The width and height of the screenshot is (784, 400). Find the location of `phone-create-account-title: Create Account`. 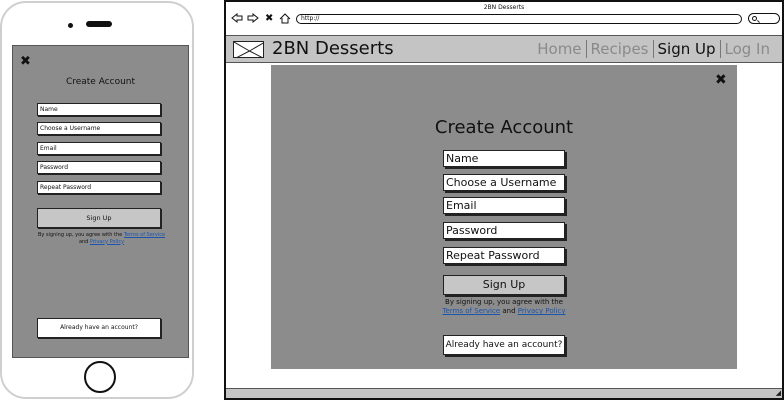

phone-create-account-title: Create Account is located at coordinates (100, 82).